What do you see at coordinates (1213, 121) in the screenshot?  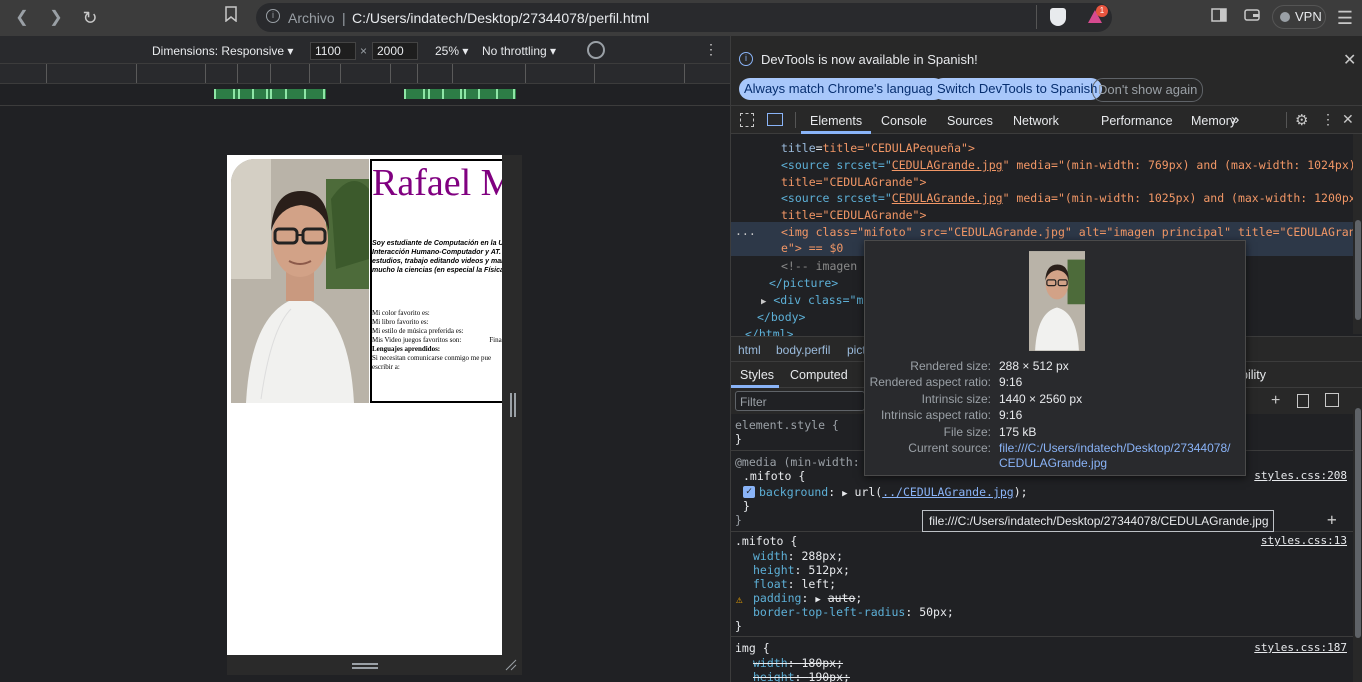 I see `tab-memory: Memory` at bounding box center [1213, 121].